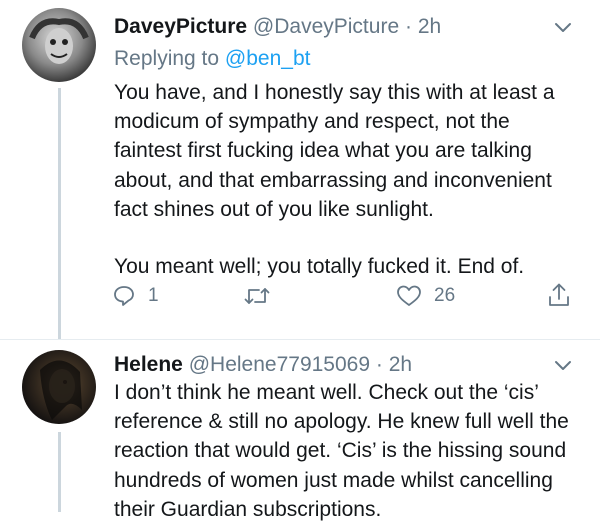  I want to click on tweet-header: Helene @Helene77915069 · 2h, so click(263, 365).